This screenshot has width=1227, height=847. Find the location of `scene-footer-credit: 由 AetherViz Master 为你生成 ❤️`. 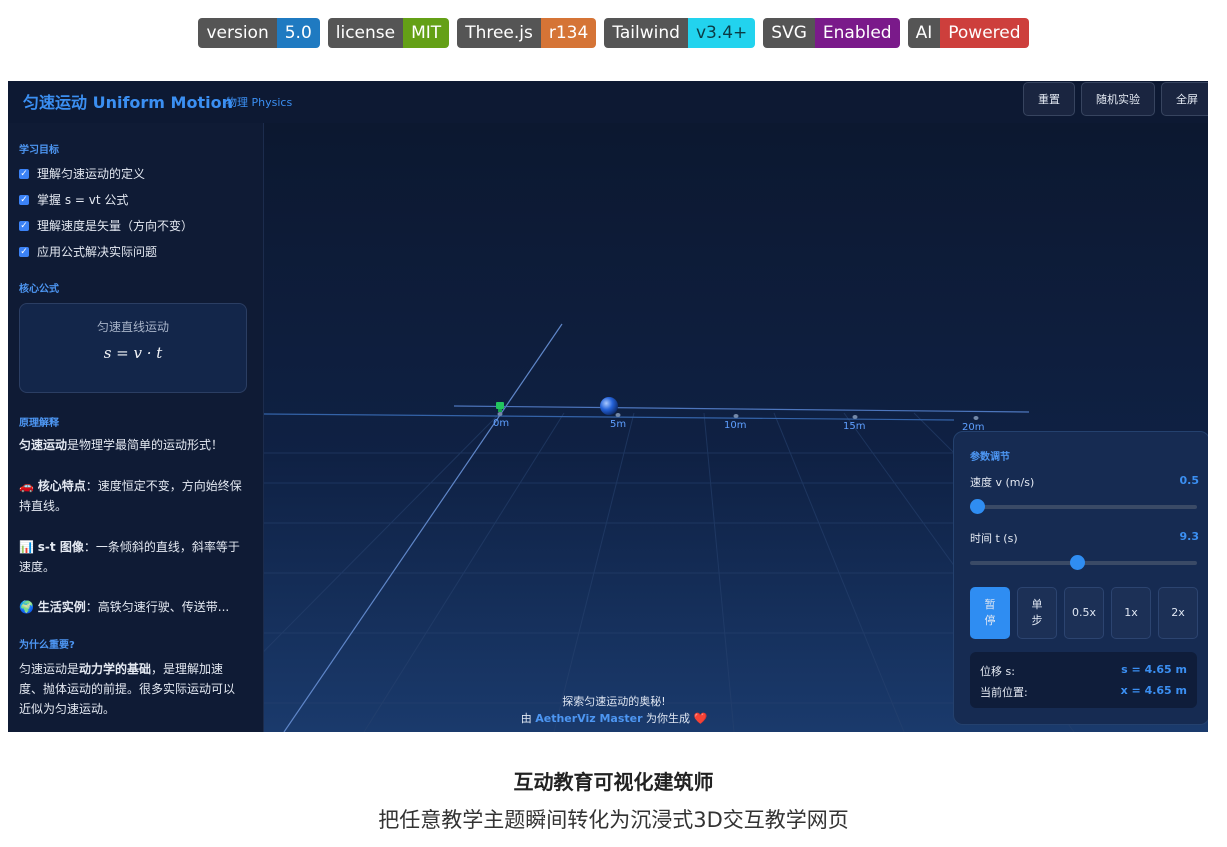

scene-footer-credit: 由 AetherViz Master 为你生成 ❤️ is located at coordinates (614, 718).